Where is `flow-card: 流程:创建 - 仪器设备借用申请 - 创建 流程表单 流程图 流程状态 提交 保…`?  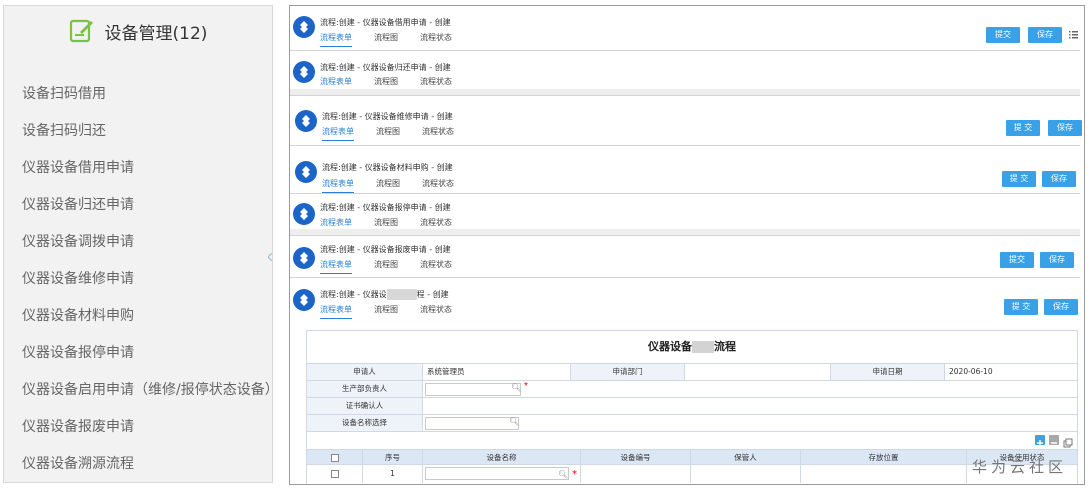
flow-card: 流程:创建 - 仪器设备借用申请 - 创建 流程表单 流程图 流程状态 提交 保… is located at coordinates (685, 28).